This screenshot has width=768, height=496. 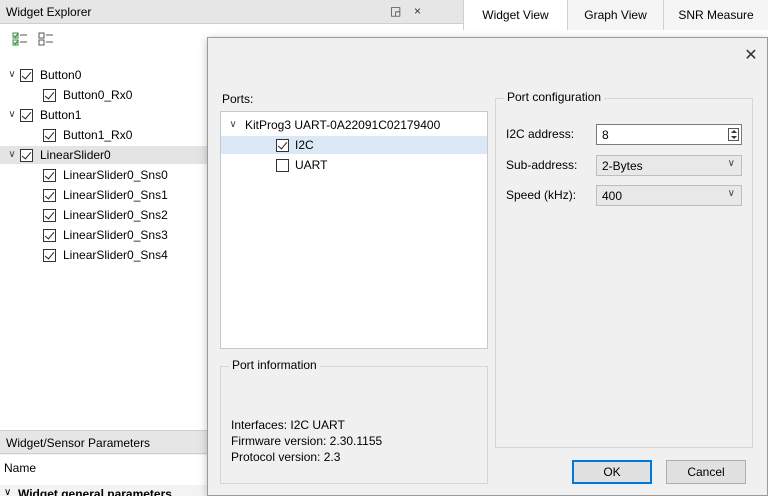 I want to click on port-label: KitProg3 UART-0A22091C02179400, so click(x=343, y=125).